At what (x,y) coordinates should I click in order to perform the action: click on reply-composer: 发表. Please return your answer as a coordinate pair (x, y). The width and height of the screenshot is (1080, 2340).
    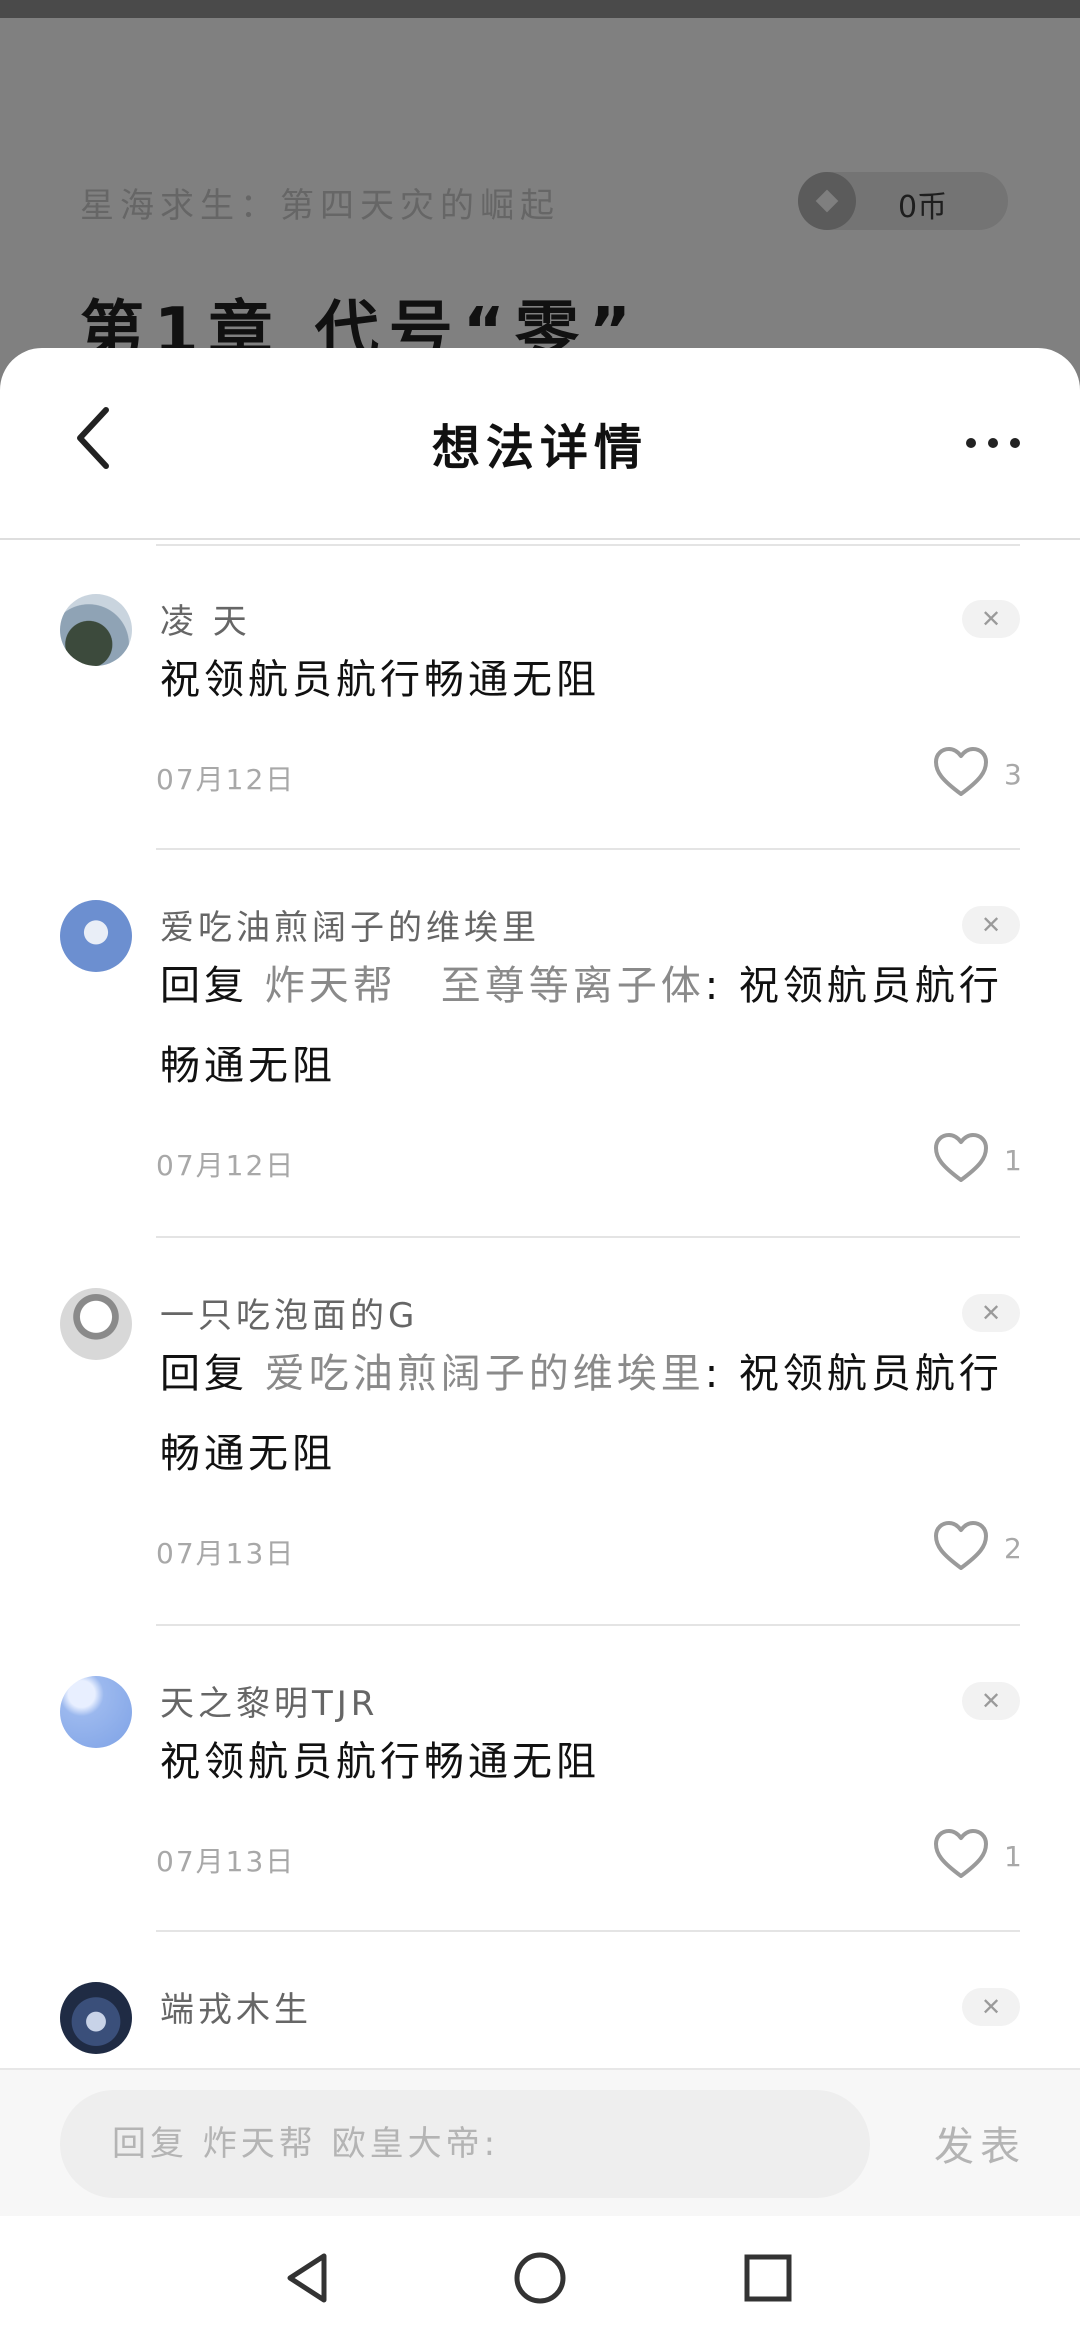
    Looking at the image, I should click on (540, 2142).